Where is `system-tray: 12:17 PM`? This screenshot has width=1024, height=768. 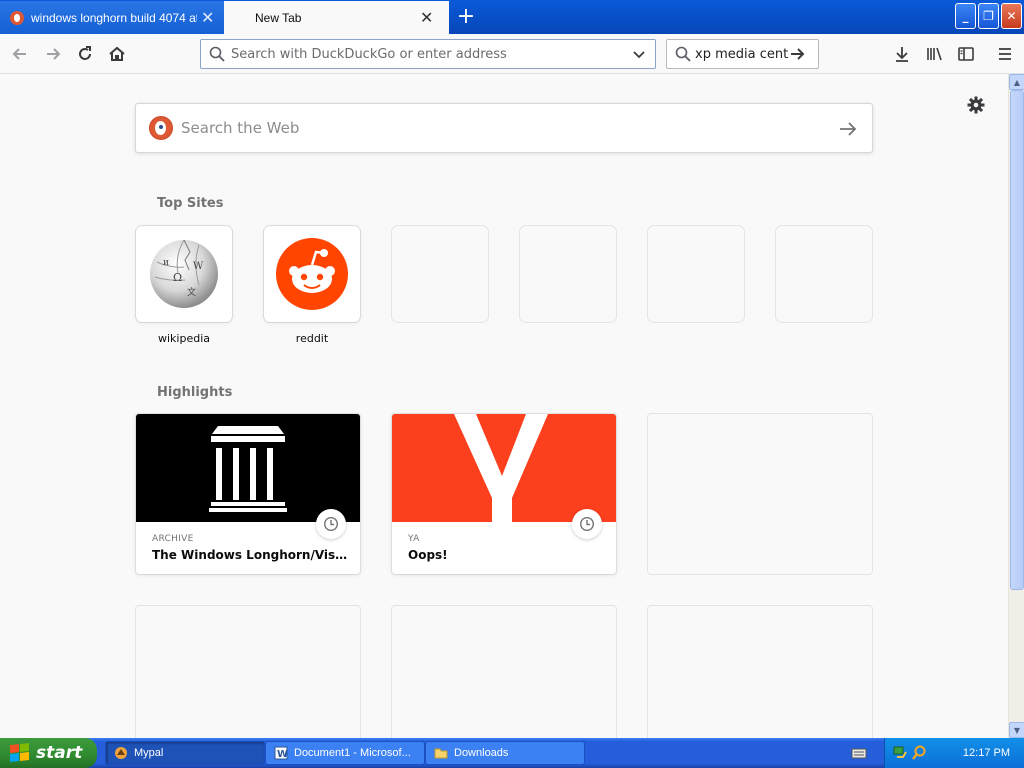
system-tray: 12:17 PM is located at coordinates (937, 753).